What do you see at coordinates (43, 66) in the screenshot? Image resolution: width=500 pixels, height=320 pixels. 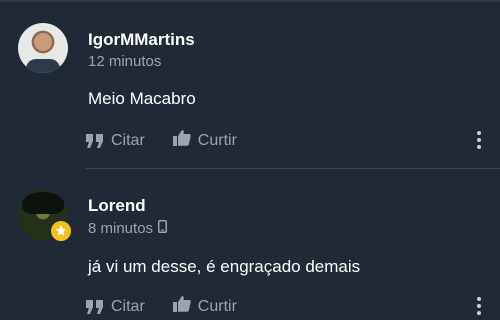 I see `avatar-shirt` at bounding box center [43, 66].